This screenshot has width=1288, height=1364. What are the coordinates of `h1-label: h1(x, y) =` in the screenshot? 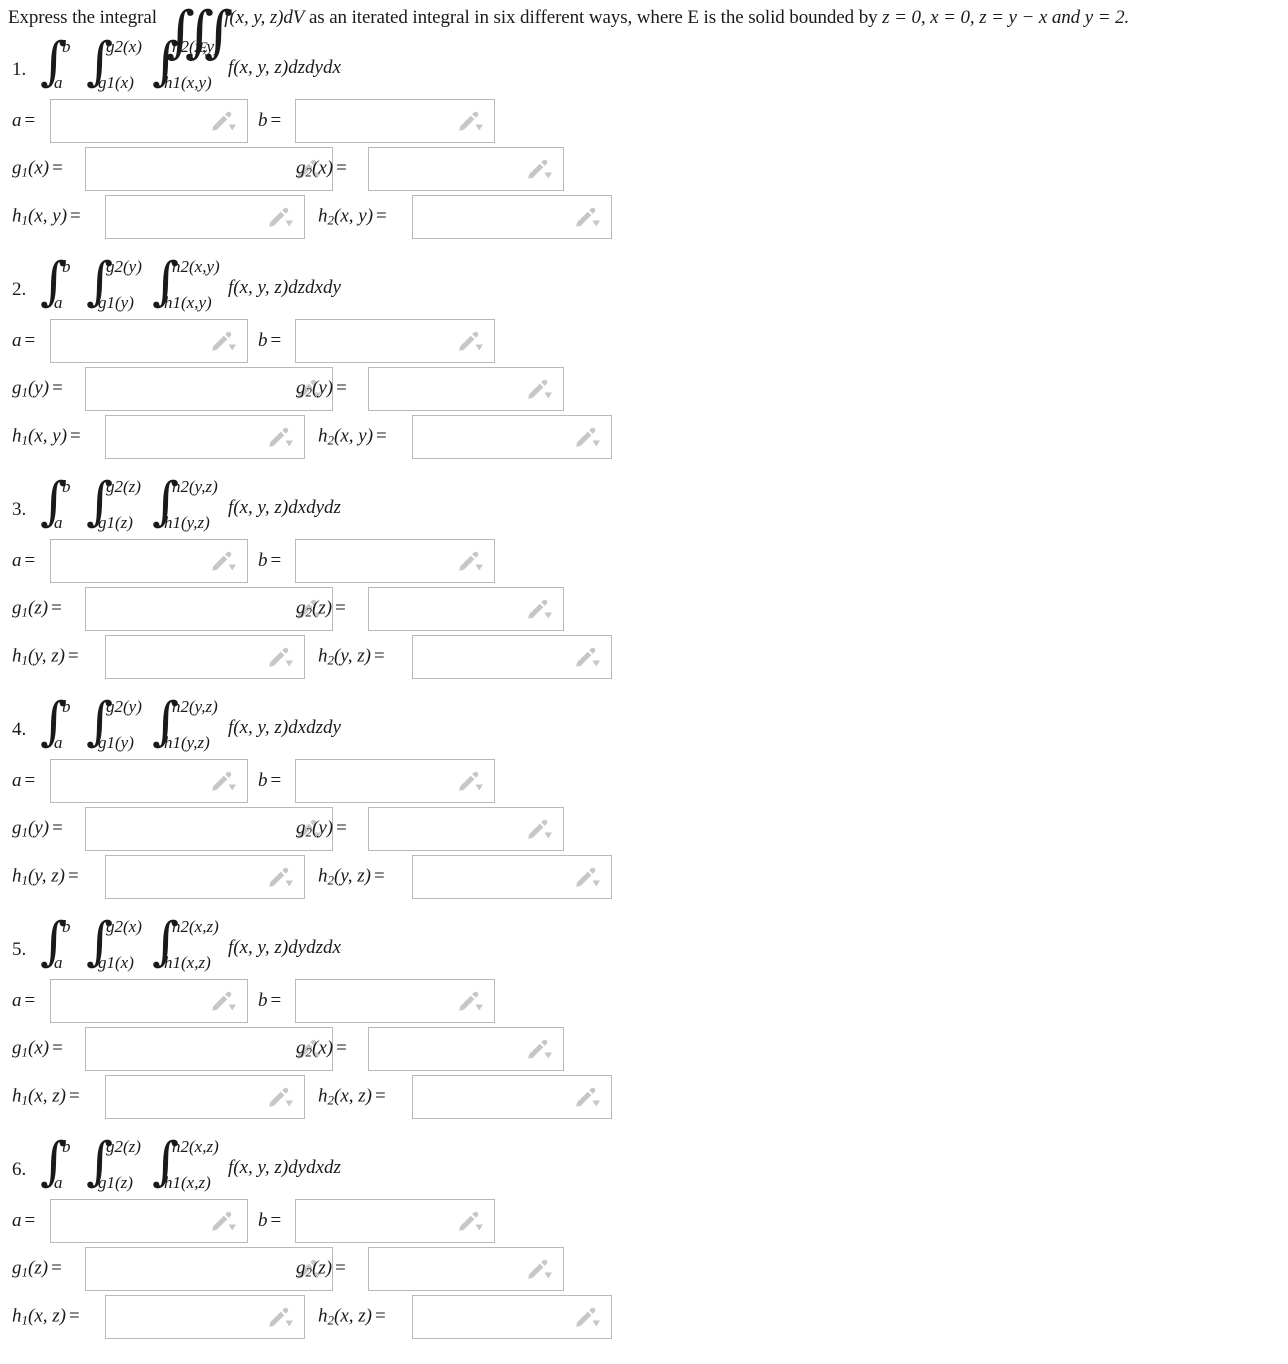 It's located at (46, 216).